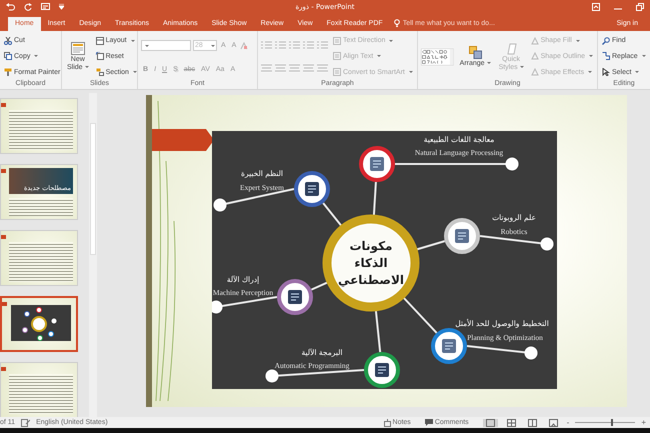 This screenshot has height=433, width=650. What do you see at coordinates (28, 7) in the screenshot?
I see `redo-icon` at bounding box center [28, 7].